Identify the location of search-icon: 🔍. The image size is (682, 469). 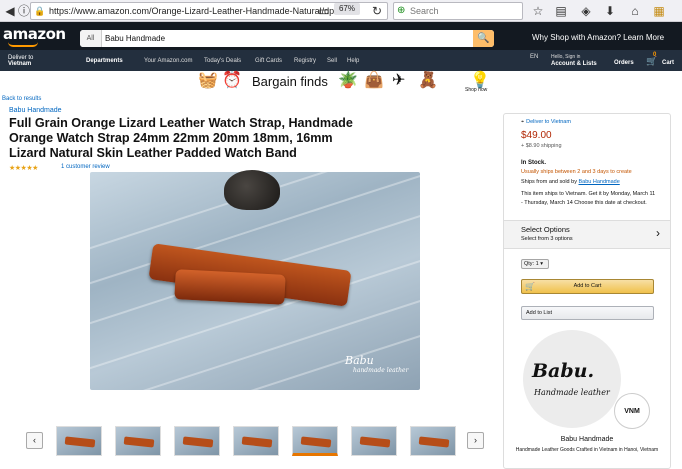
(483, 38).